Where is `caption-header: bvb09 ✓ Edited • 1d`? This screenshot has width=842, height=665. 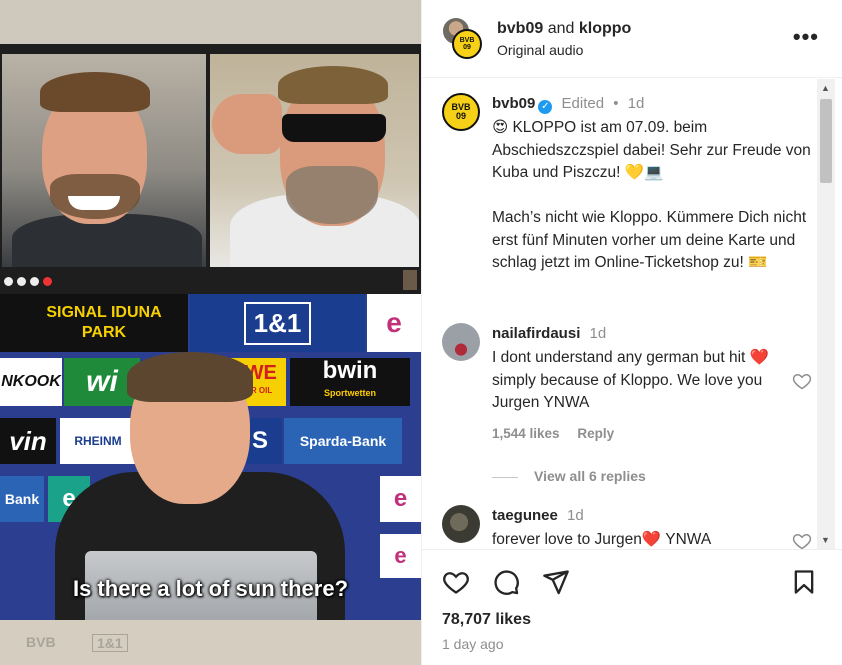 caption-header: bvb09 ✓ Edited • 1d is located at coordinates (568, 104).